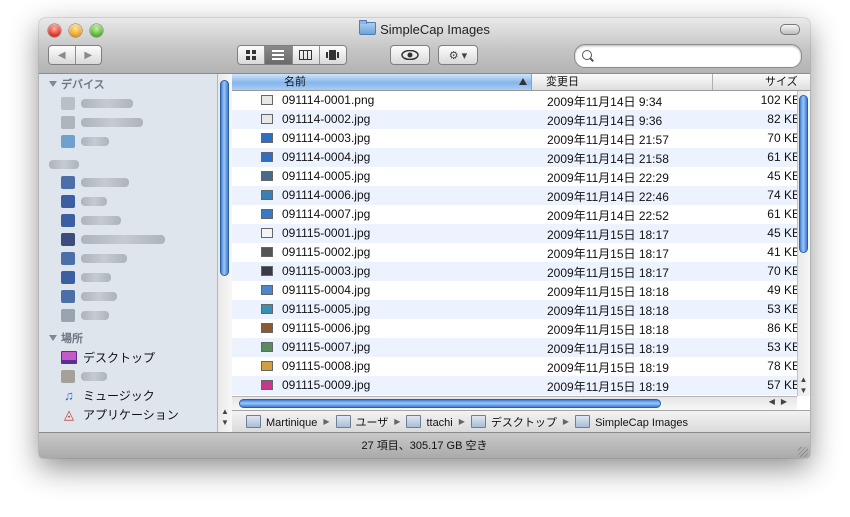  I want to click on quick-look-button, so click(410, 55).